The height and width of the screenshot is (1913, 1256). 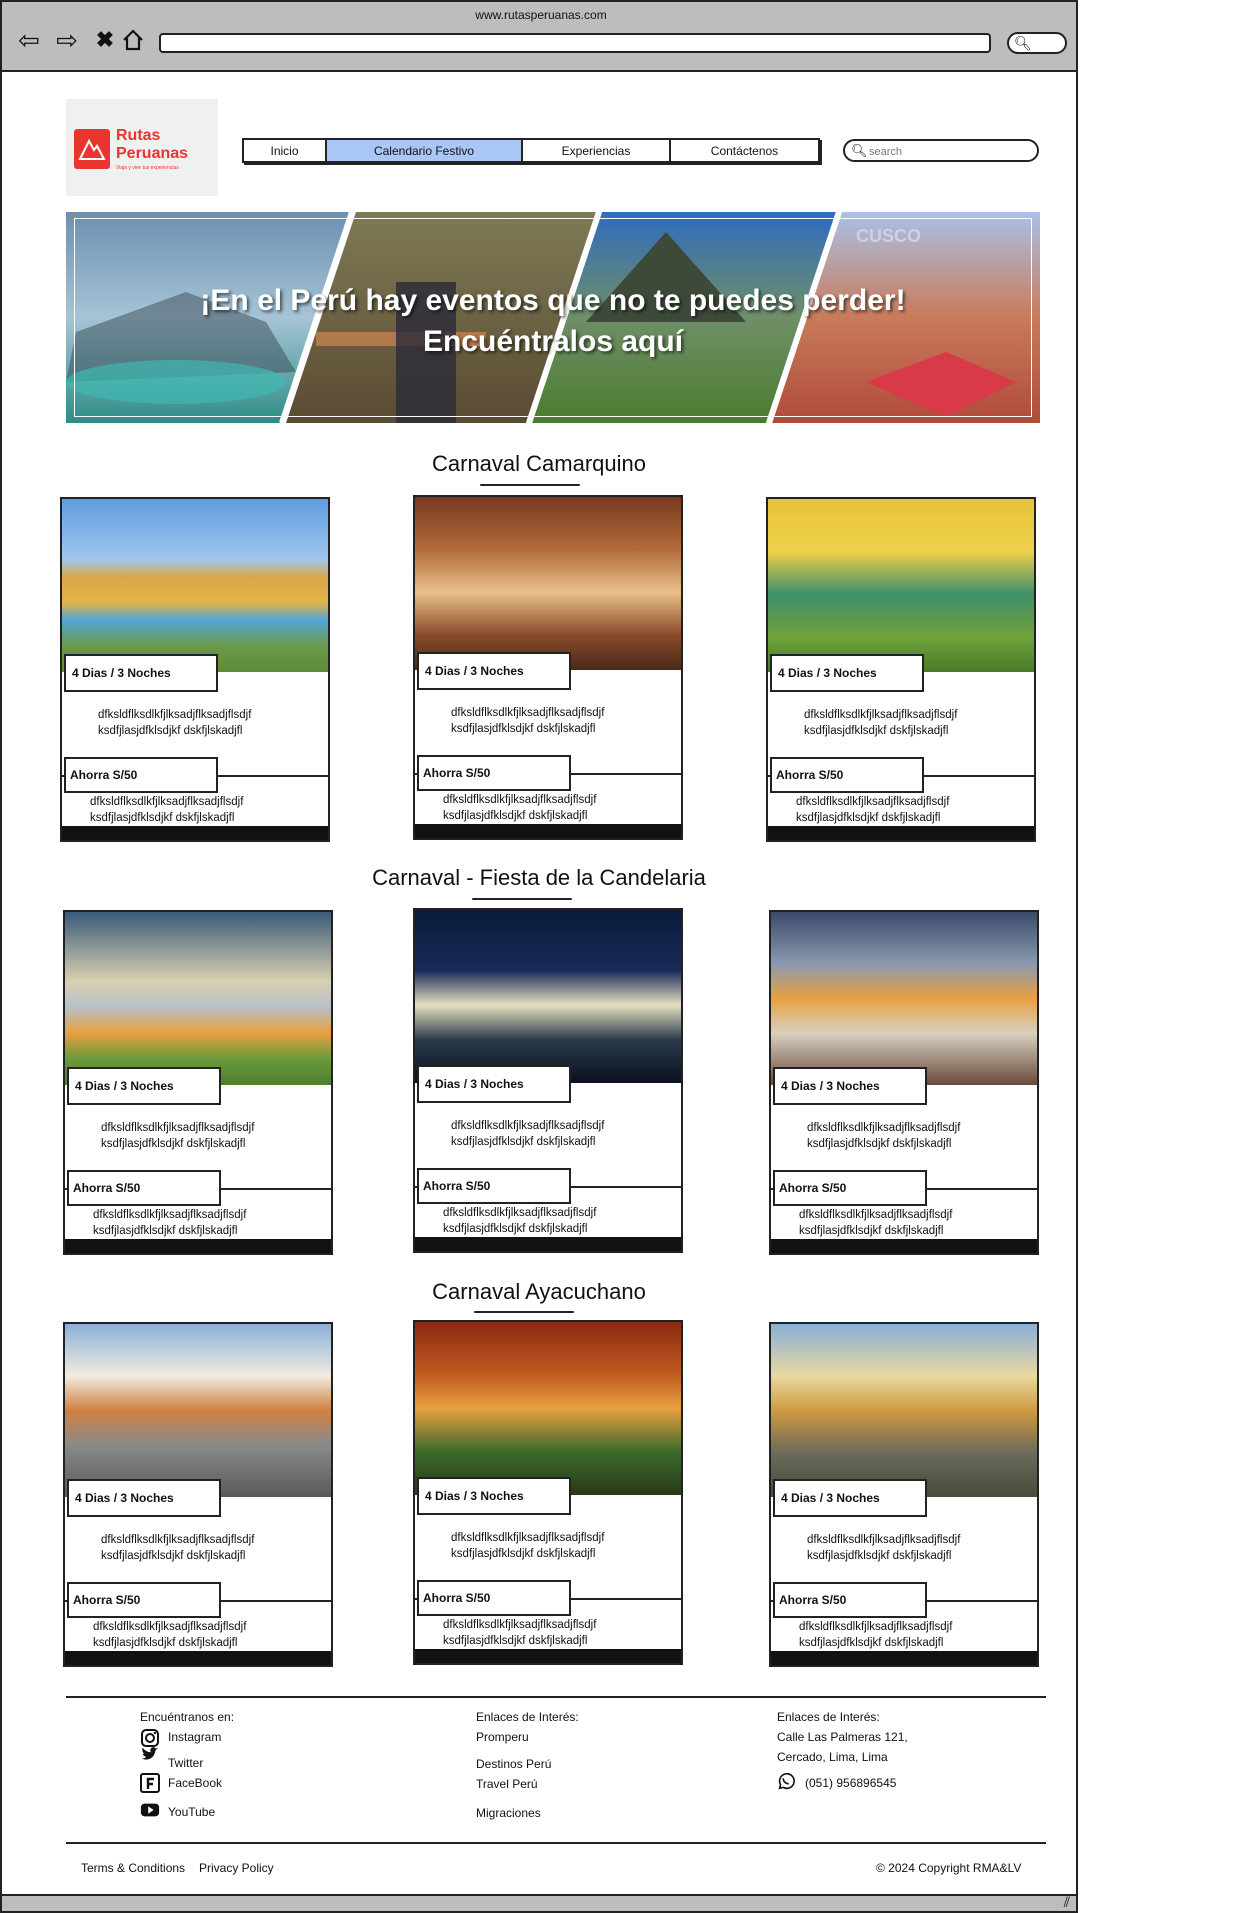 What do you see at coordinates (133, 40) in the screenshot?
I see `home-icon` at bounding box center [133, 40].